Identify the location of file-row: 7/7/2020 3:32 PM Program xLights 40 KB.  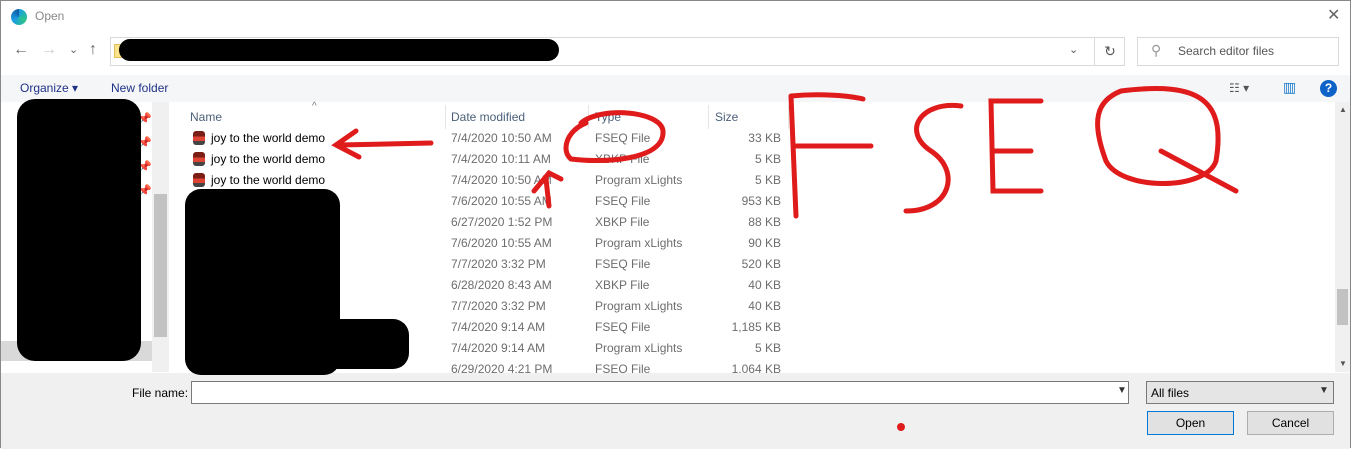
(751, 306).